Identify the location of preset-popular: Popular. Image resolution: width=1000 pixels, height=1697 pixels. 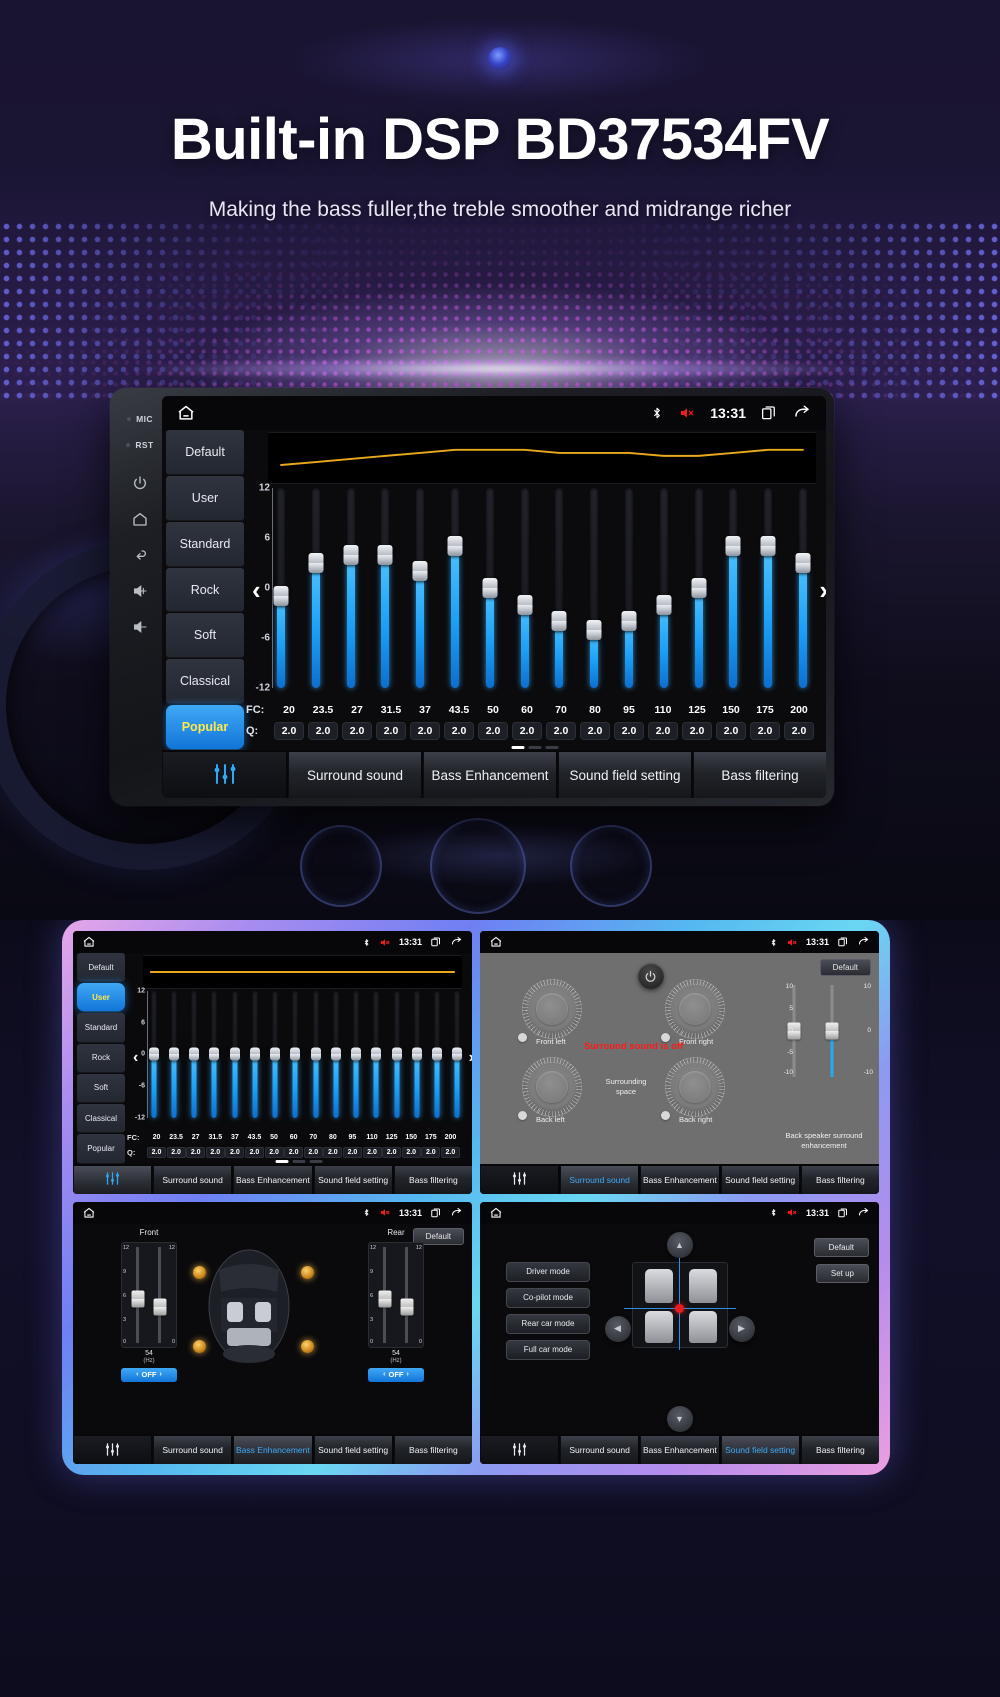
(101, 1149).